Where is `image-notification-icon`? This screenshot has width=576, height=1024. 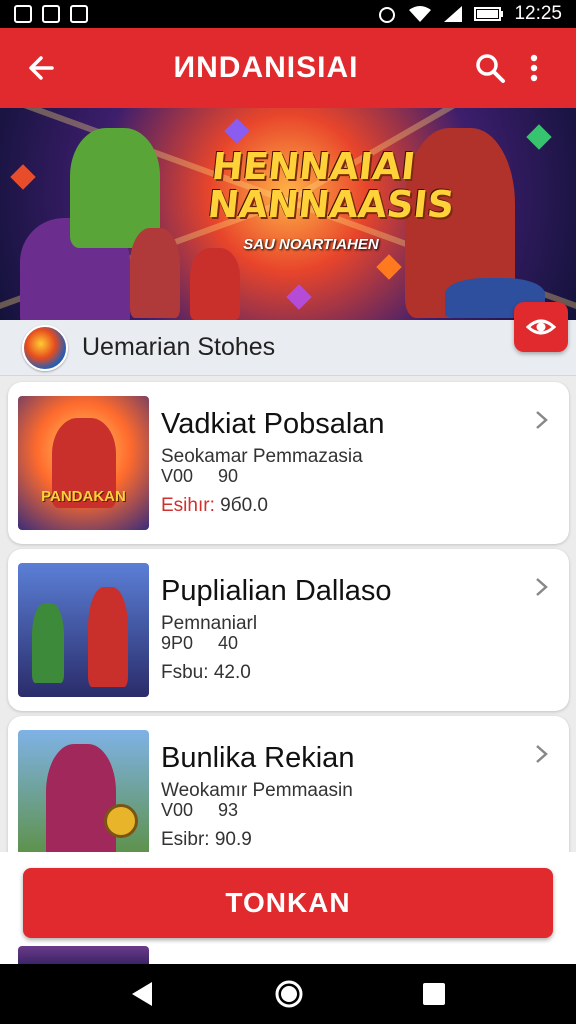 image-notification-icon is located at coordinates (51, 14).